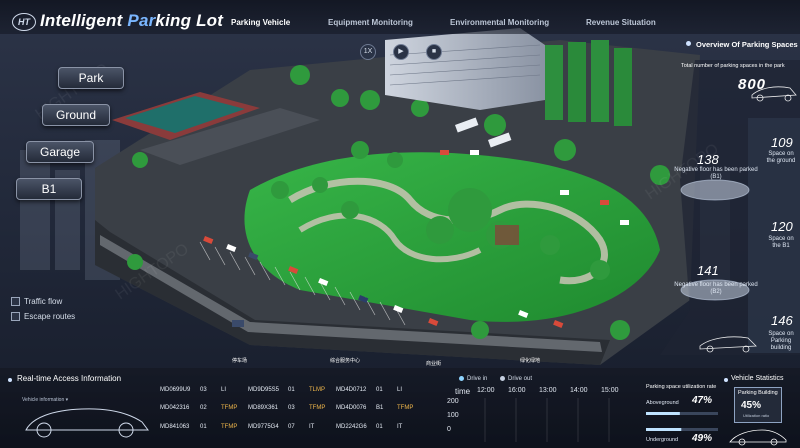 The image size is (800, 448). What do you see at coordinates (782, 320) in the screenshot?
I see `parking-building-space-value: 146` at bounding box center [782, 320].